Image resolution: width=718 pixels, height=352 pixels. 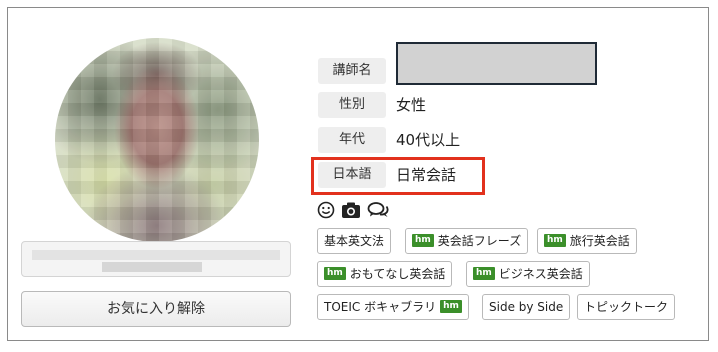 What do you see at coordinates (156, 259) in the screenshot?
I see `teacher-name-bar` at bounding box center [156, 259].